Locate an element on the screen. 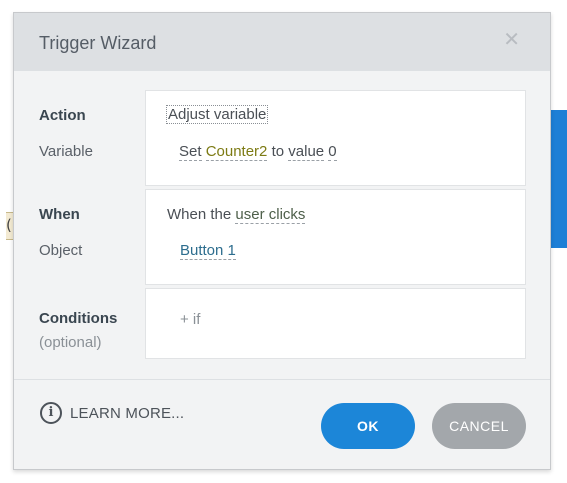 The height and width of the screenshot is (483, 567). background-fragment-text: ( is located at coordinates (9, 225).